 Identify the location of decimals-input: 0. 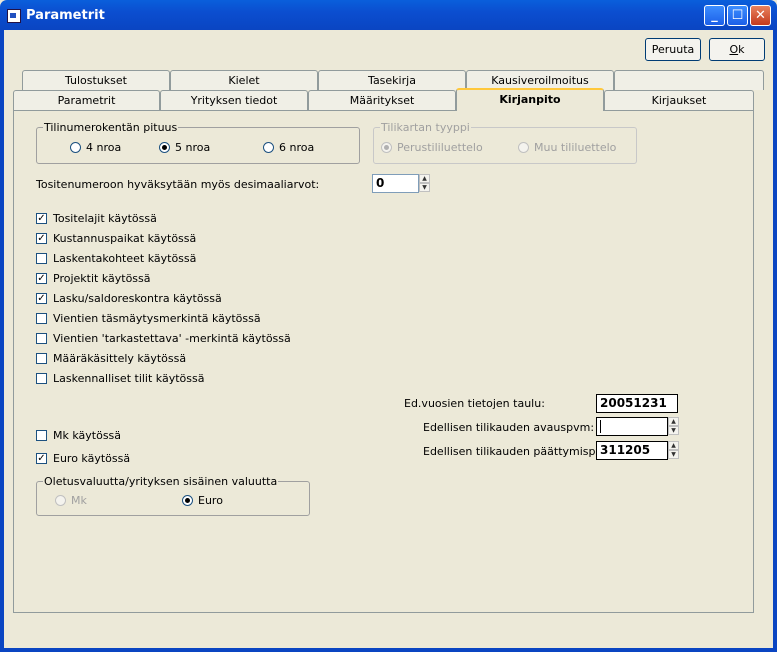
(395, 183).